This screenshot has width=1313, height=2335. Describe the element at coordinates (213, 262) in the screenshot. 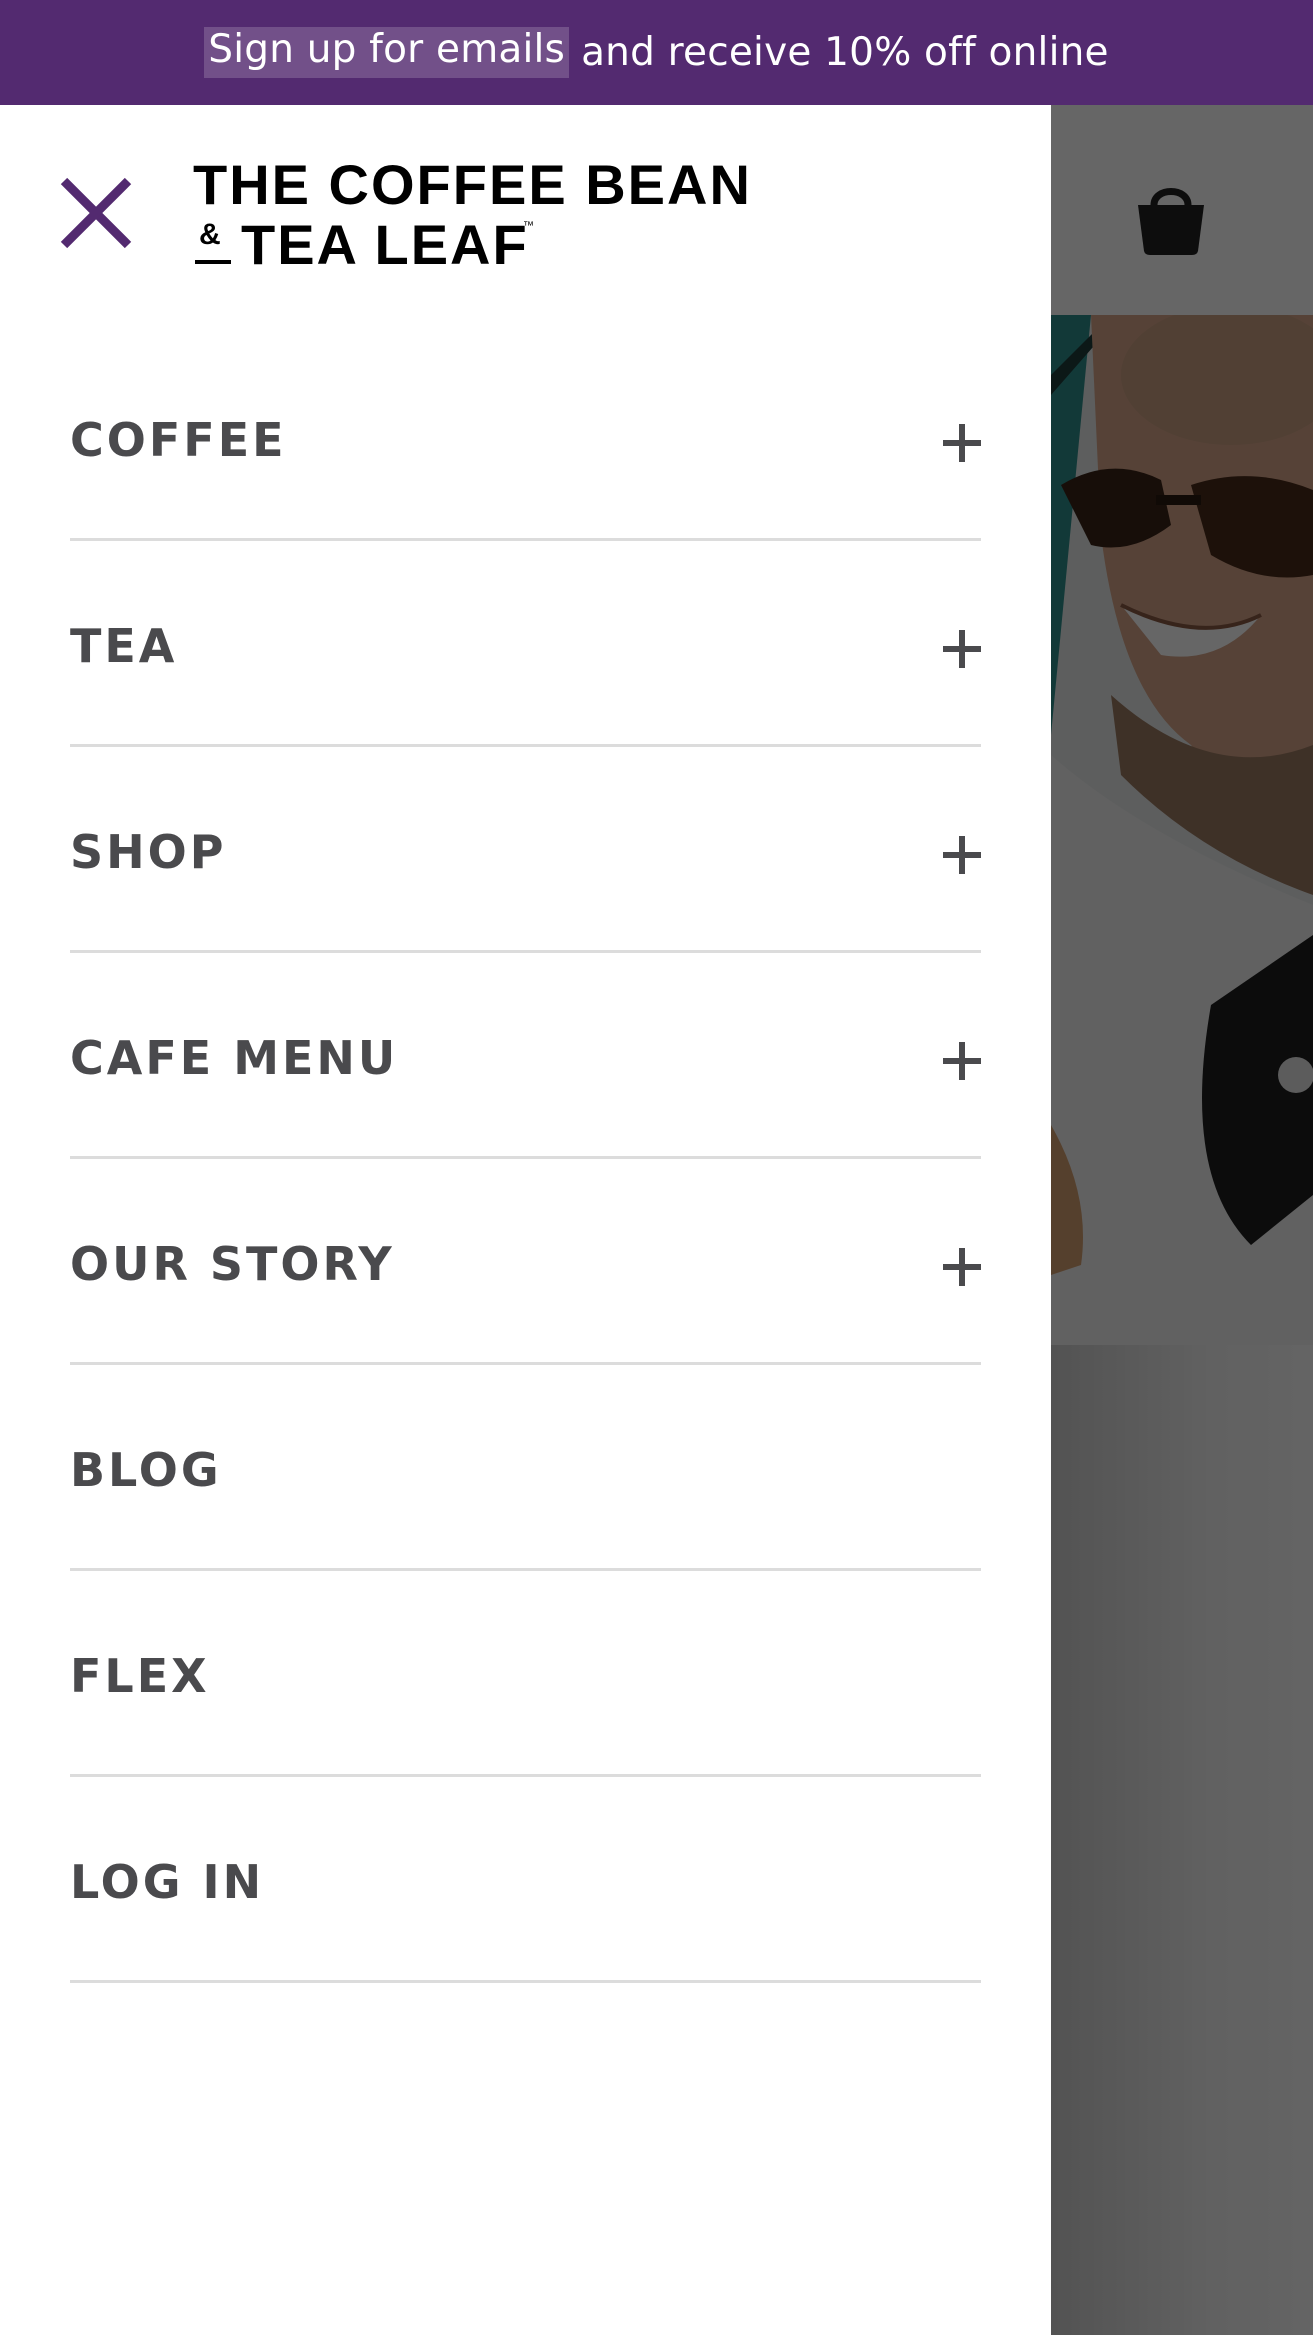

I see `logo-underline` at that location.